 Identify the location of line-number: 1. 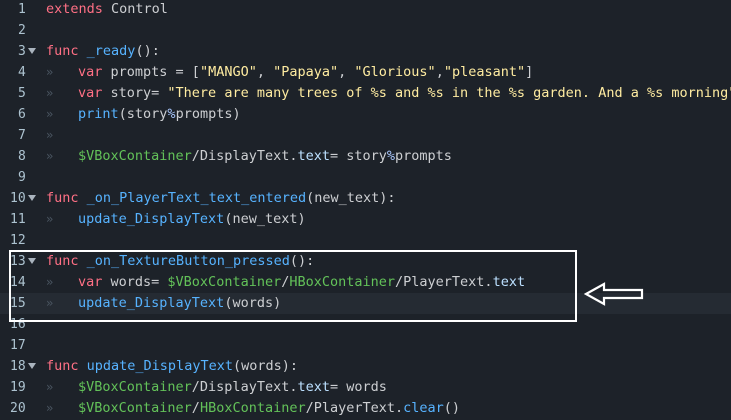
(22, 9).